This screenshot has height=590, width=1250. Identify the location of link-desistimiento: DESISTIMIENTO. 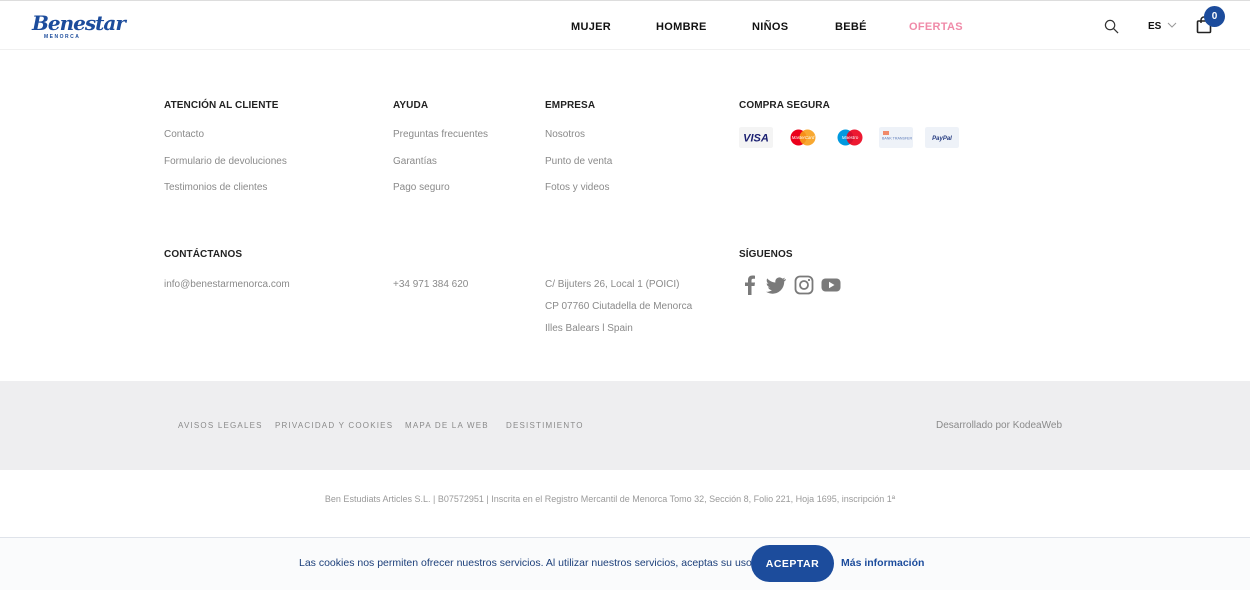
(545, 425).